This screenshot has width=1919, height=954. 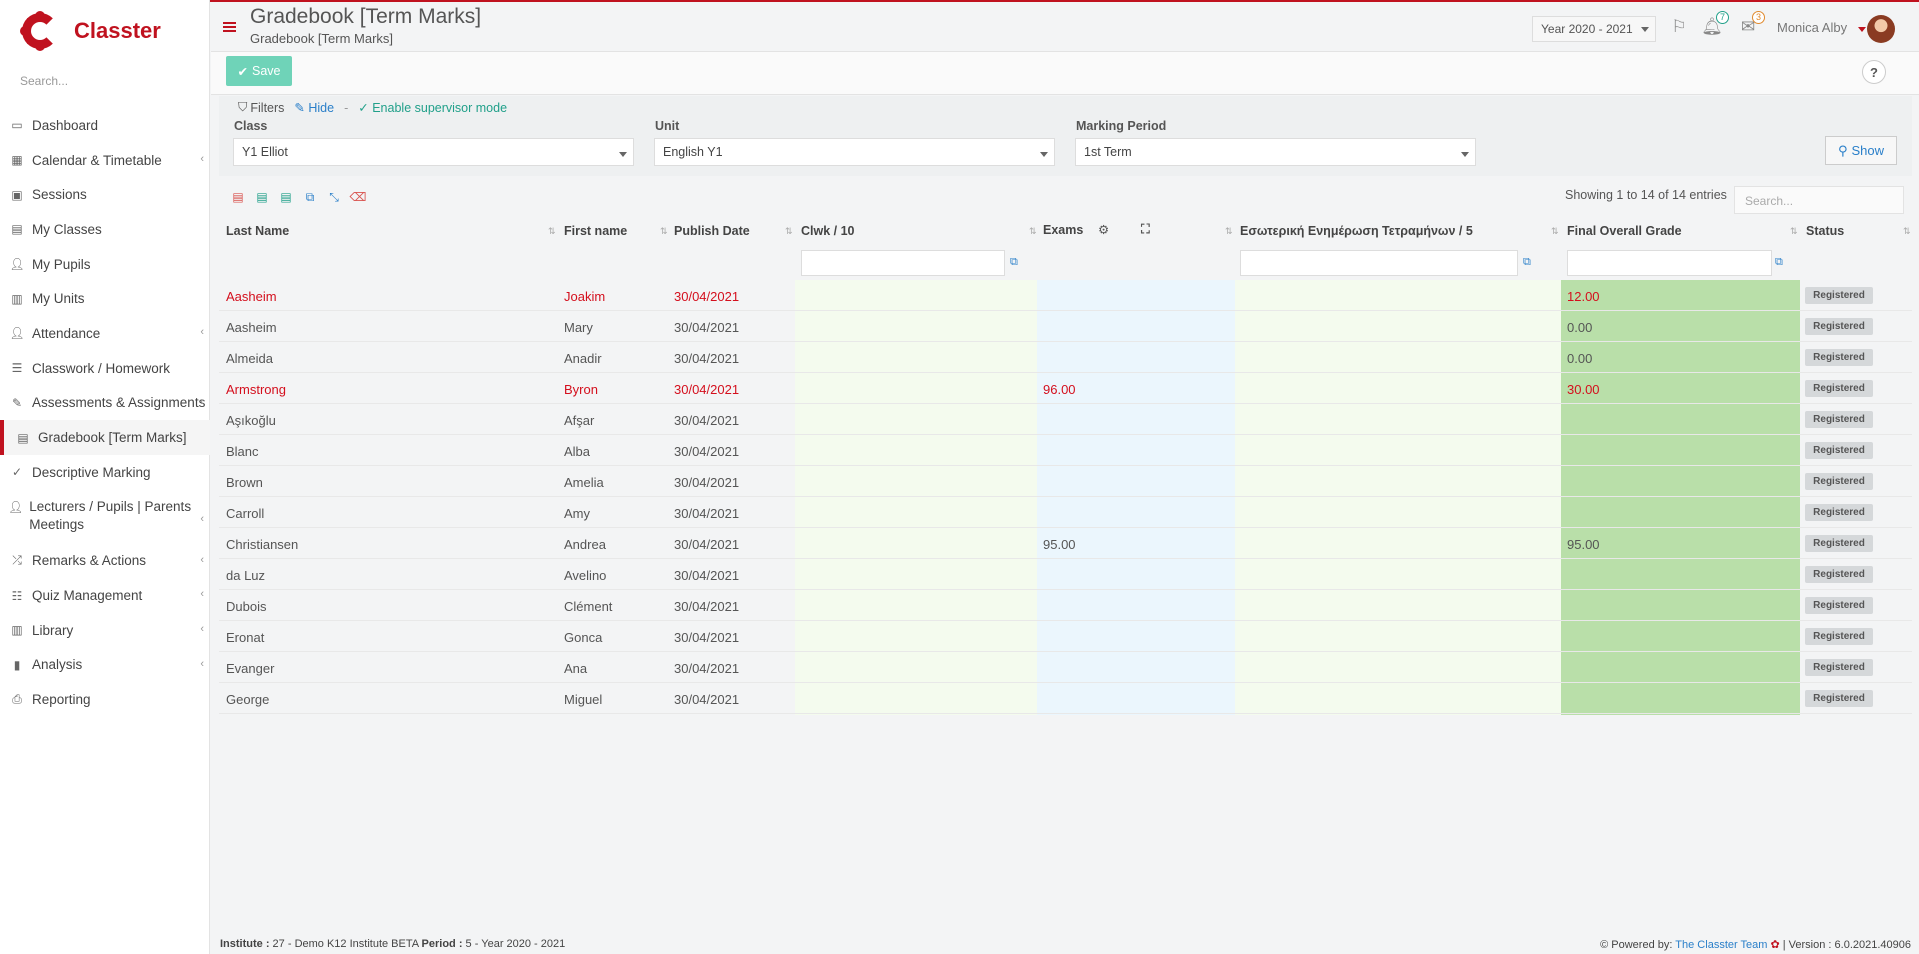 I want to click on table-row: Aasheim Mary 30/04/2021 0.00 Registered, so click(x=1065, y=326).